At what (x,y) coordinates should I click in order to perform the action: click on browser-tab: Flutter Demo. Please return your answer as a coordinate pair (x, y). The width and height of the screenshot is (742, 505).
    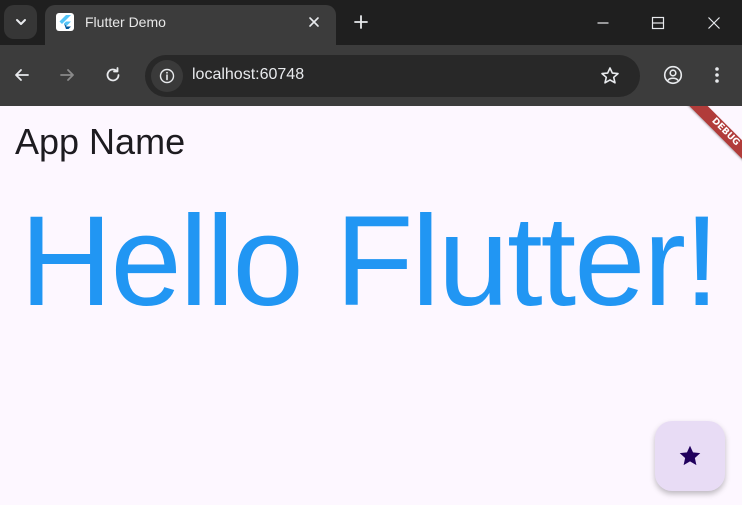
    Looking at the image, I should click on (190, 25).